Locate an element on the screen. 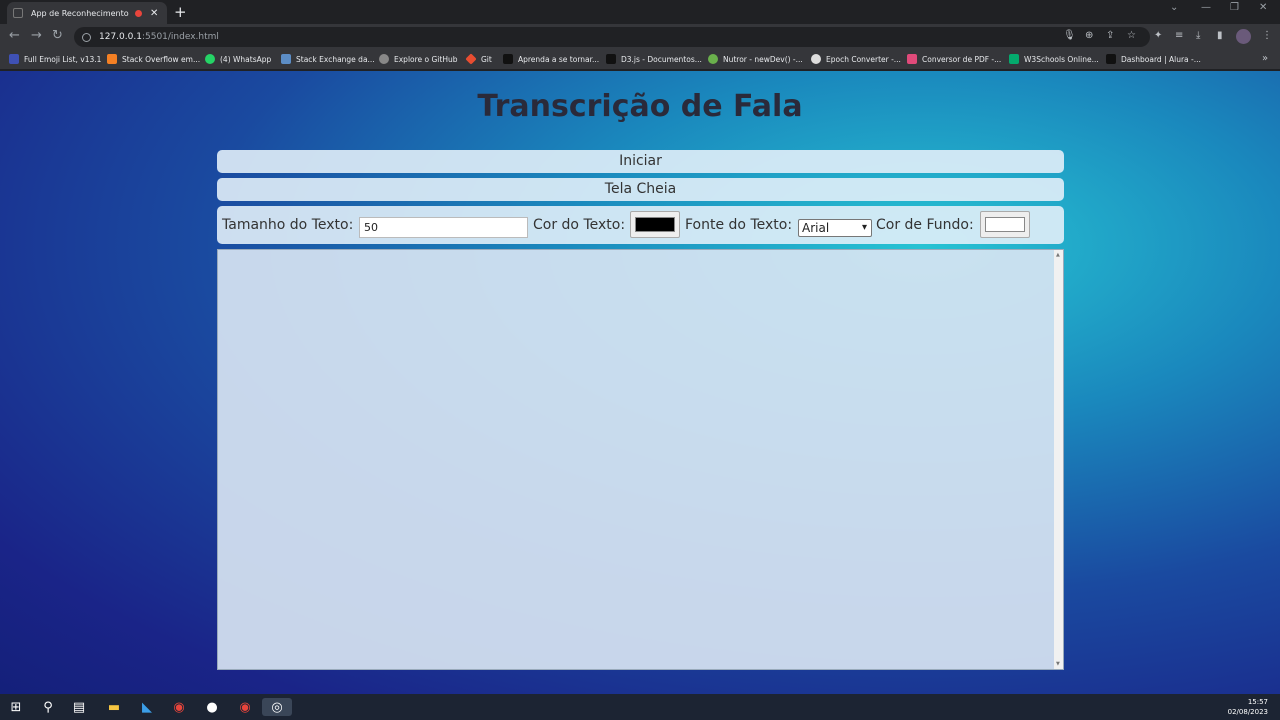 The width and height of the screenshot is (1280, 720). vscode-icon: ◣ is located at coordinates (147, 707).